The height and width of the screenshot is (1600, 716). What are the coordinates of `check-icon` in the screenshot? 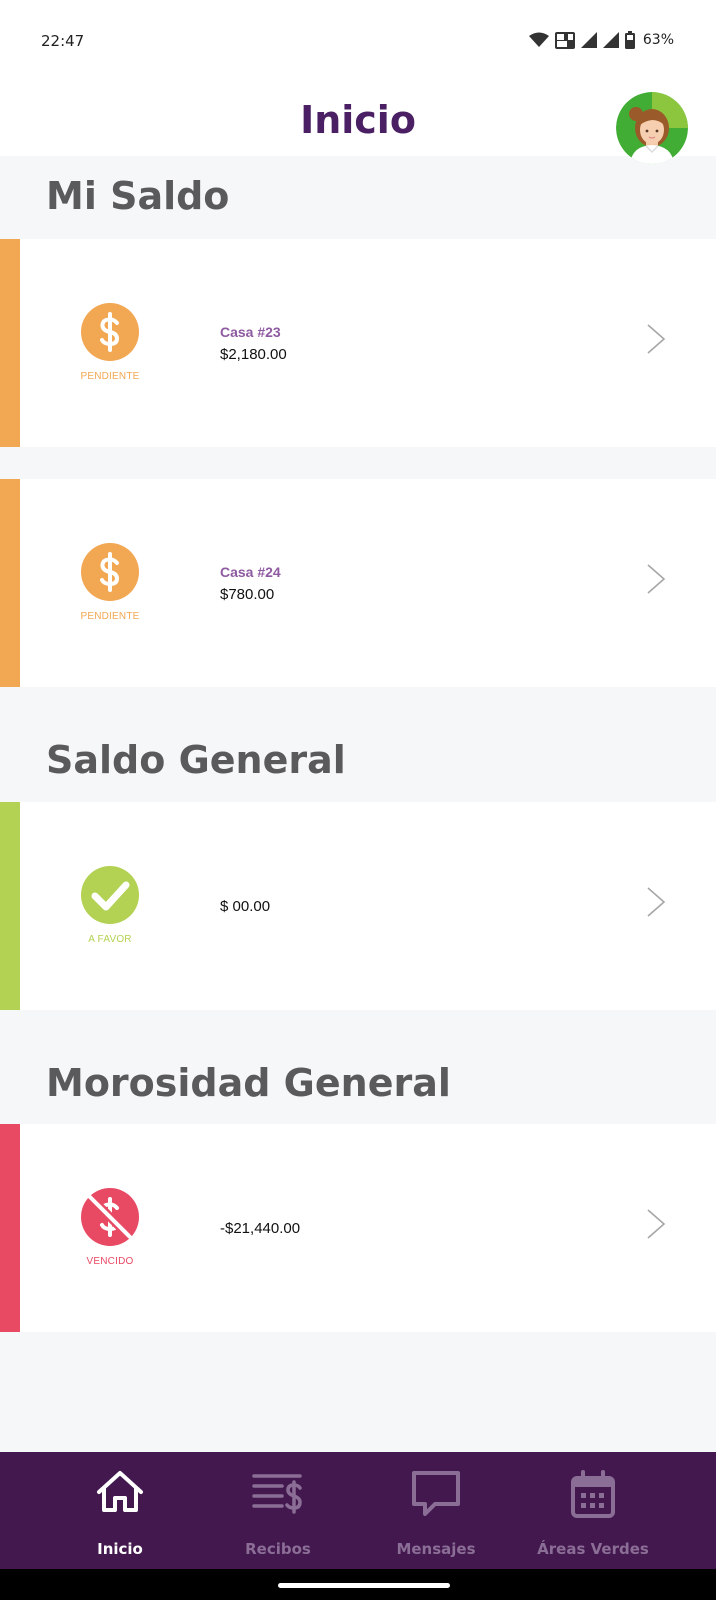 It's located at (110, 895).